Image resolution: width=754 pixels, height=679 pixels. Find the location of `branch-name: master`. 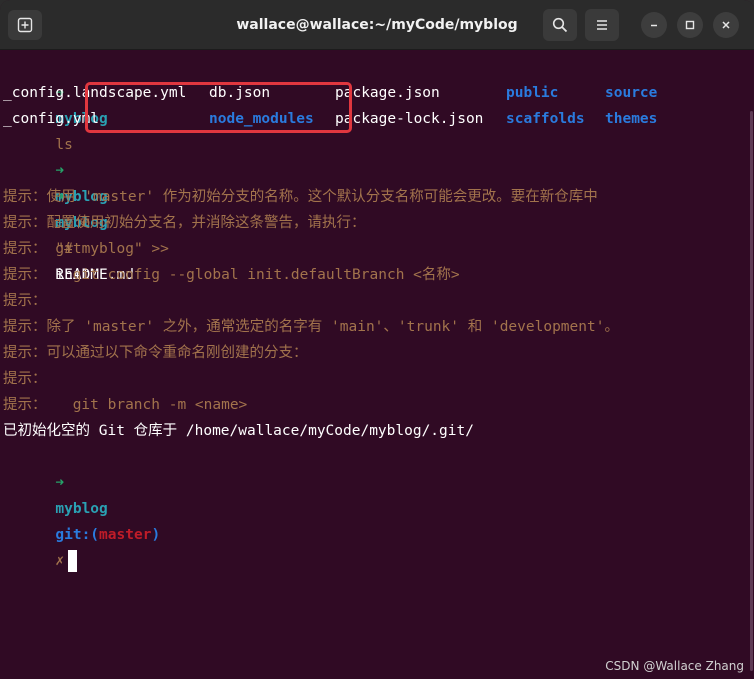

branch-name: master is located at coordinates (125, 535).